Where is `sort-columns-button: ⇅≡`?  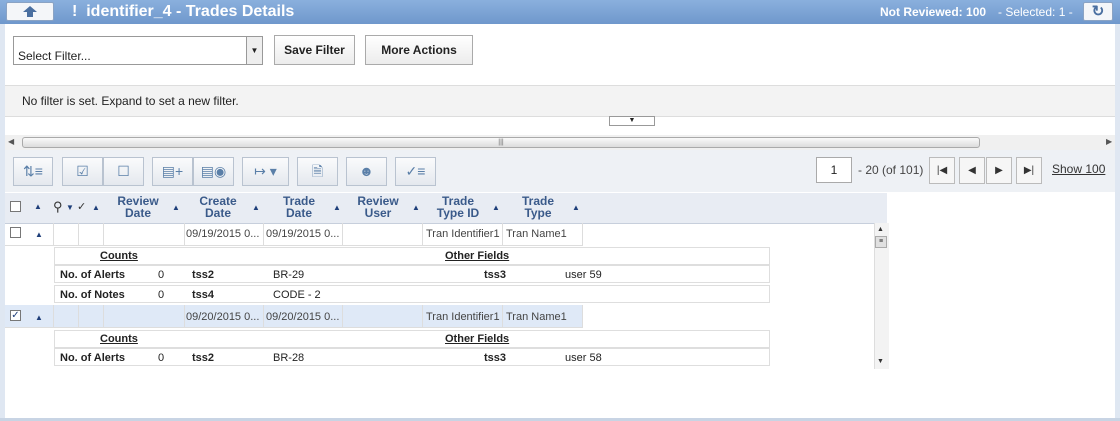
sort-columns-button: ⇅≡ is located at coordinates (33, 171).